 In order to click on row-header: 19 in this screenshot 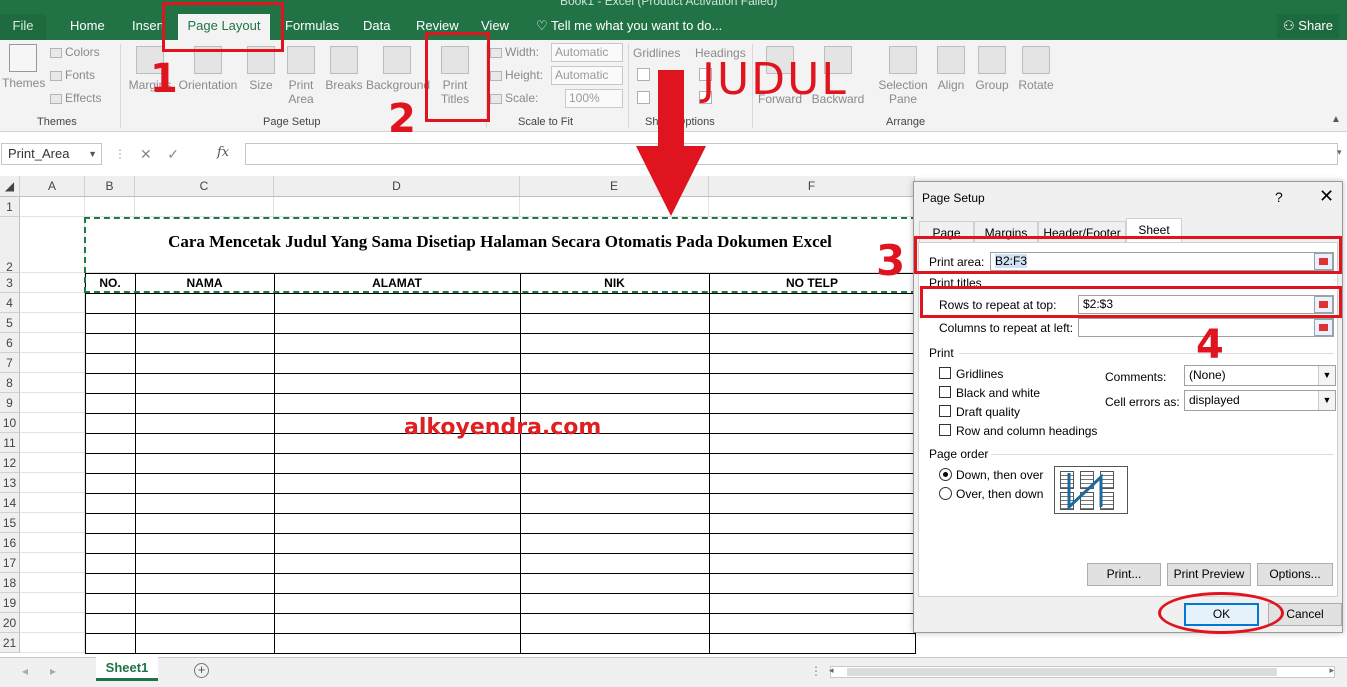, I will do `click(10, 603)`.